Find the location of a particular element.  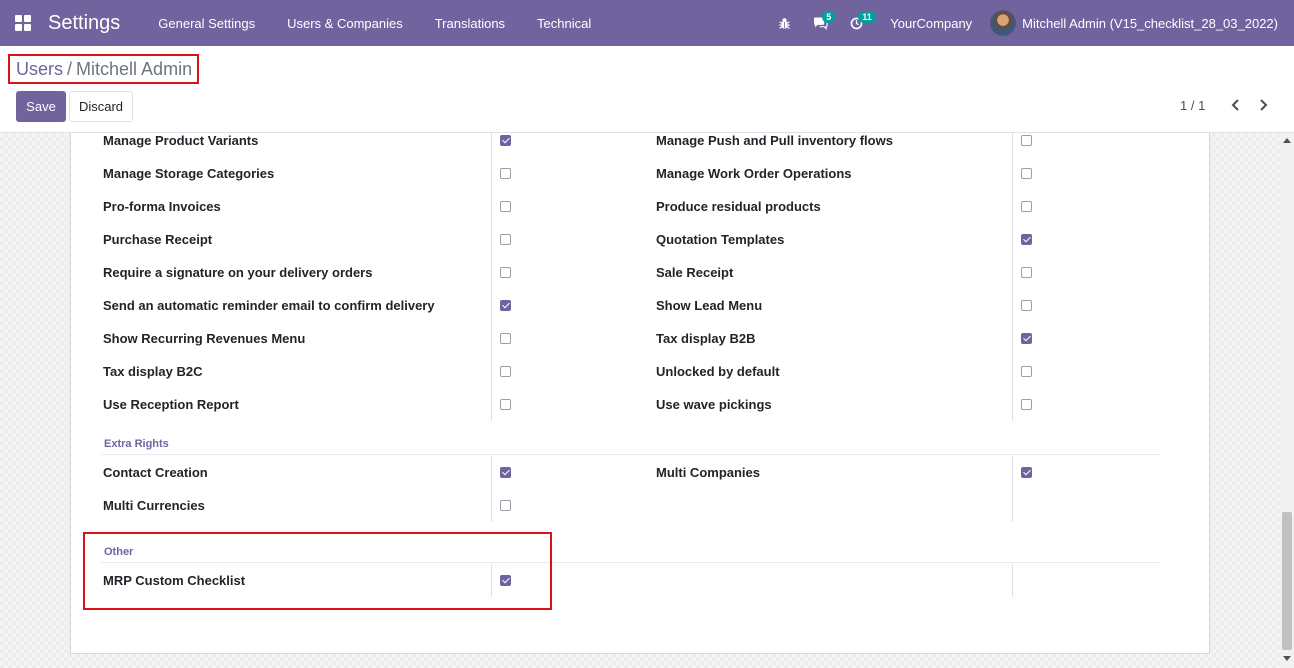

right-label-sale-receipt: Sale Receipt is located at coordinates (695, 272).